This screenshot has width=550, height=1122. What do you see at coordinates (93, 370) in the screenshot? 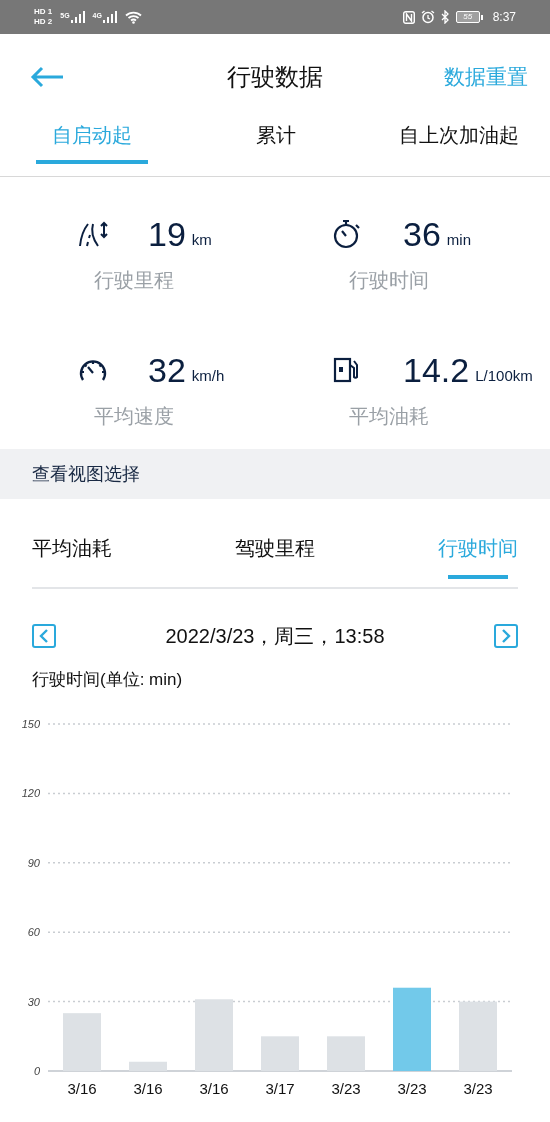
I see `speedometer-icon` at bounding box center [93, 370].